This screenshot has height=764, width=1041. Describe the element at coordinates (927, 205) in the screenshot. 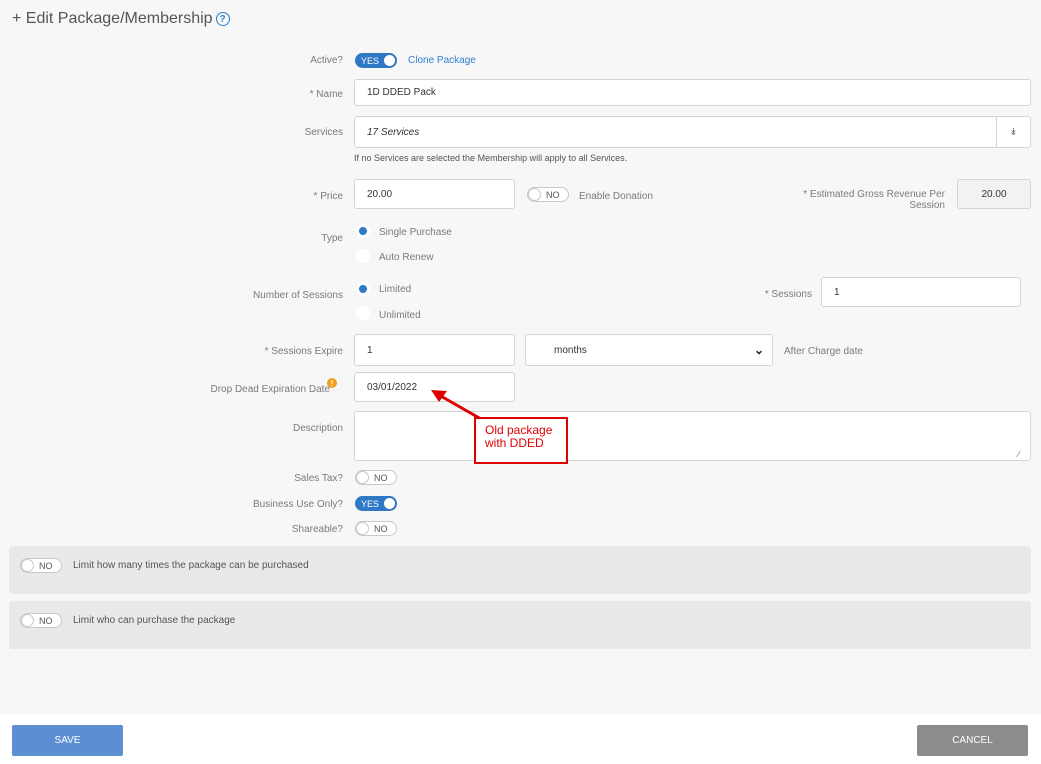

I see `gross-revenue-label-line2: Session` at that location.